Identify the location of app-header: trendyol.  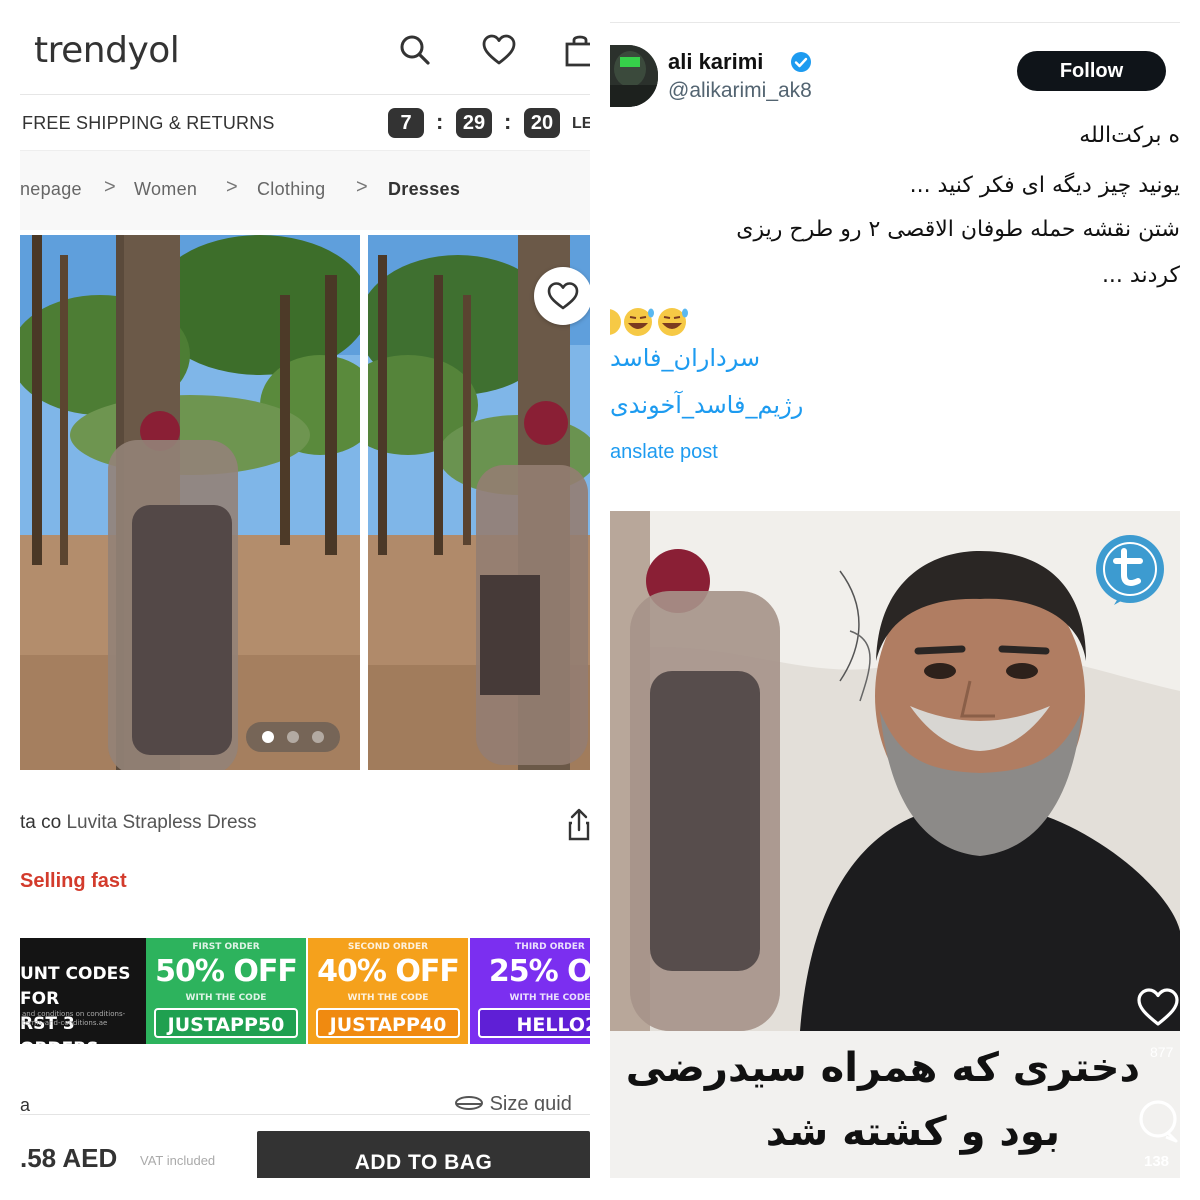
(305, 57).